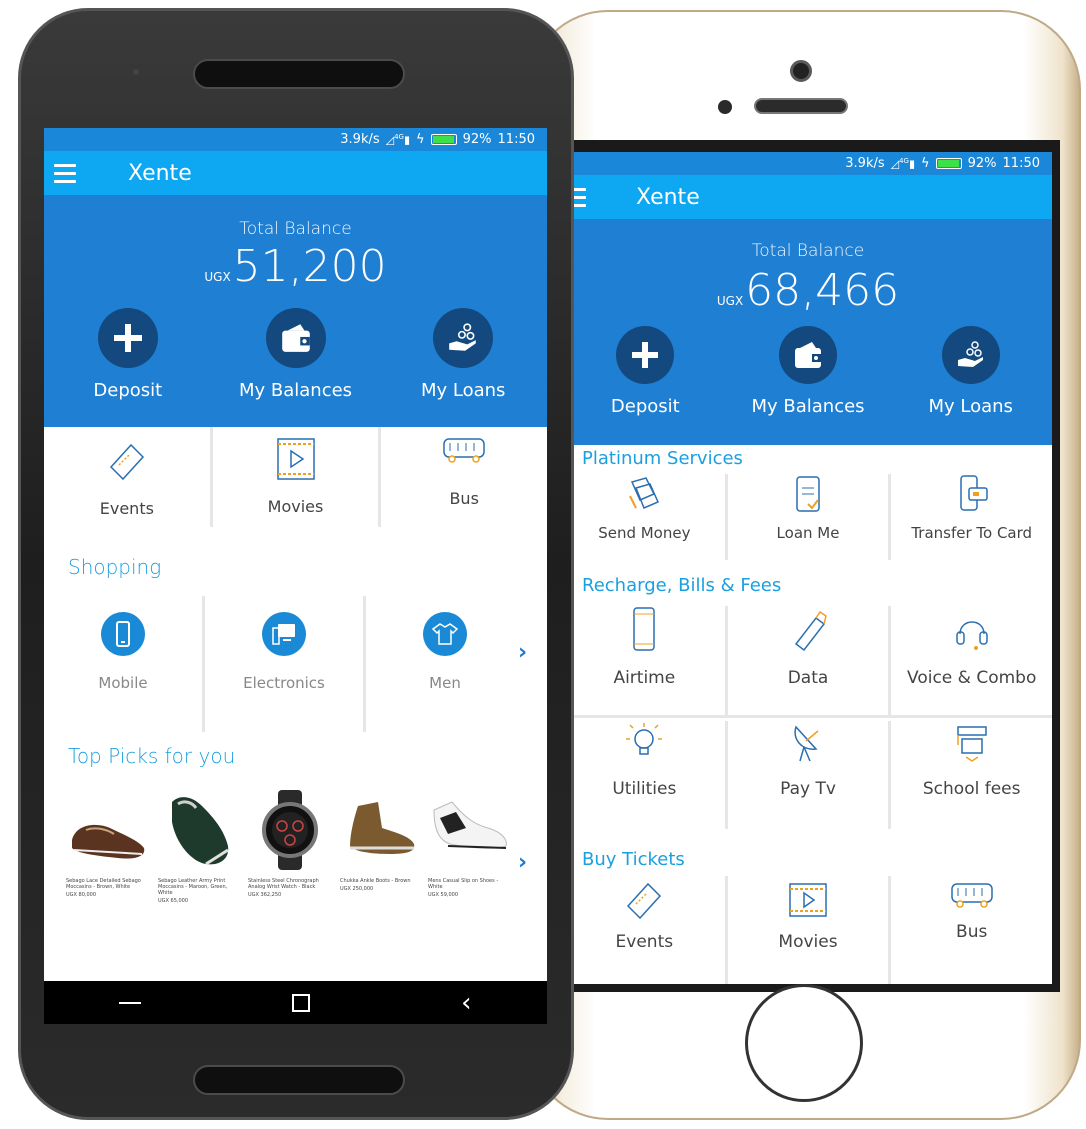  What do you see at coordinates (284, 683) in the screenshot?
I see `electronics-label: Electronics` at bounding box center [284, 683].